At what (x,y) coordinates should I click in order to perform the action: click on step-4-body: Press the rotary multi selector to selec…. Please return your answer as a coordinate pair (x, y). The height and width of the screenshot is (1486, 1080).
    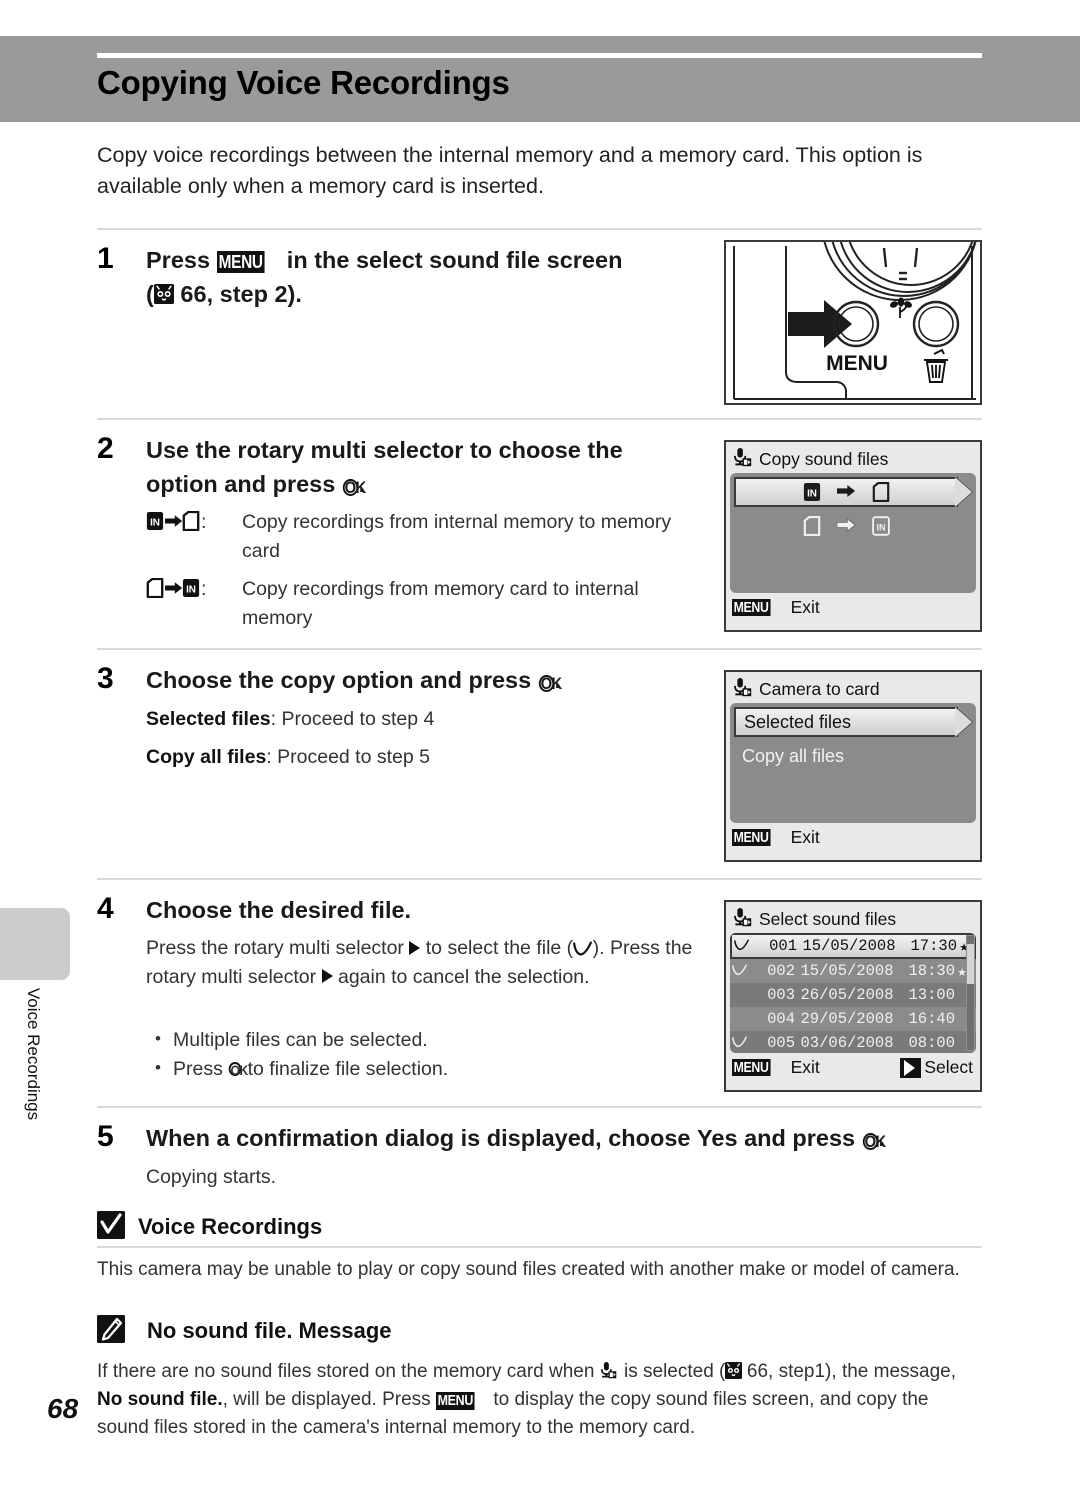
    Looking at the image, I should click on (433, 962).